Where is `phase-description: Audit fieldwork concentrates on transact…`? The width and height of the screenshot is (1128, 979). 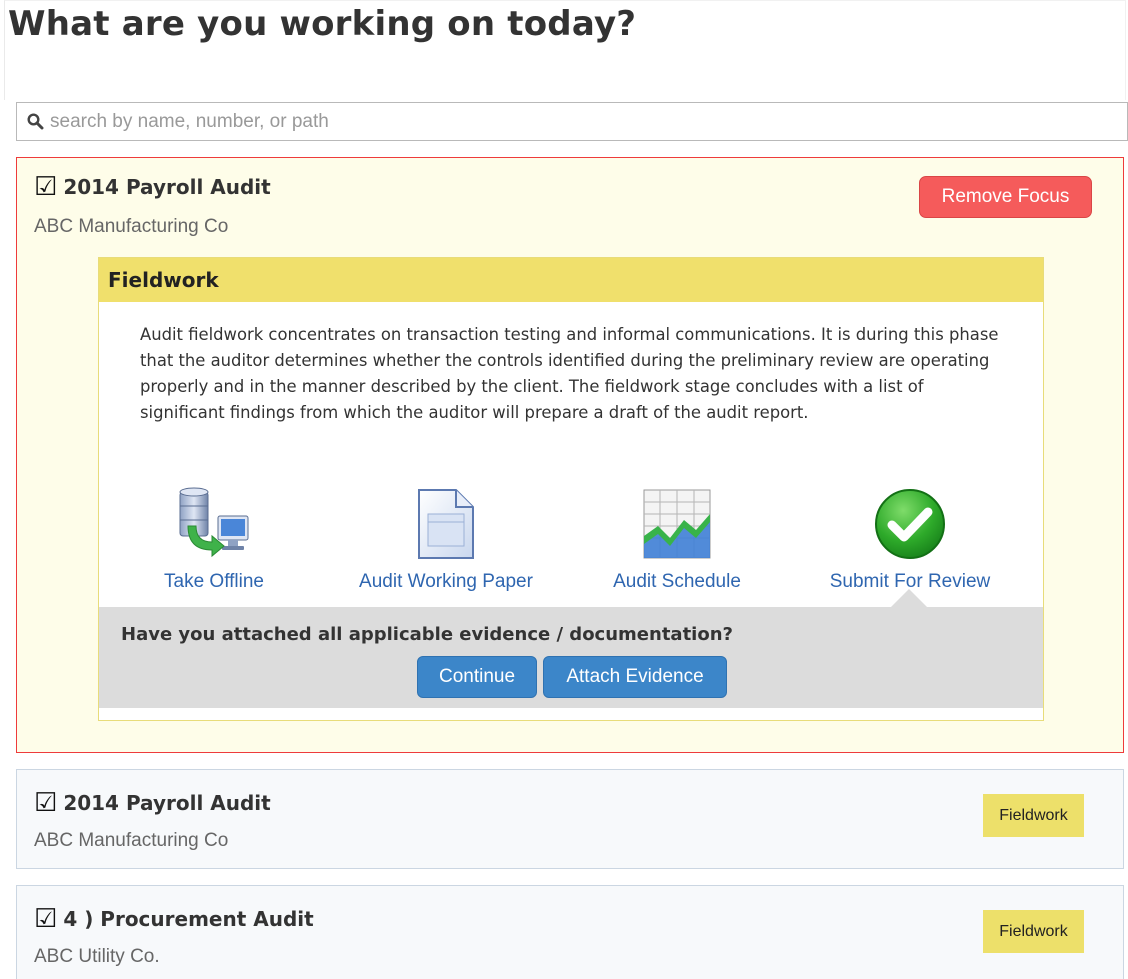
phase-description: Audit fieldwork concentrates on transact… is located at coordinates (569, 373).